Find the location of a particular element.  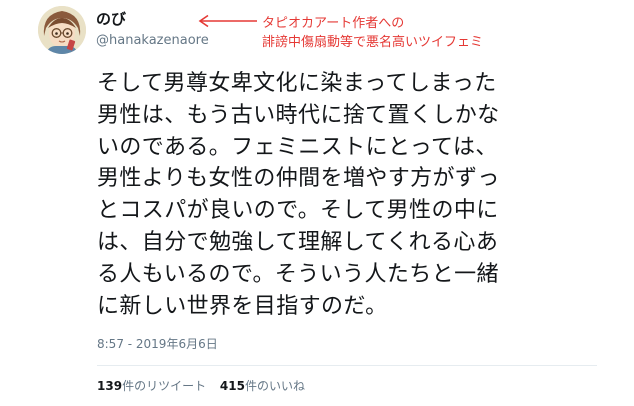

tweet-line: いのである。フェミニストにとっては、 is located at coordinates (297, 147).